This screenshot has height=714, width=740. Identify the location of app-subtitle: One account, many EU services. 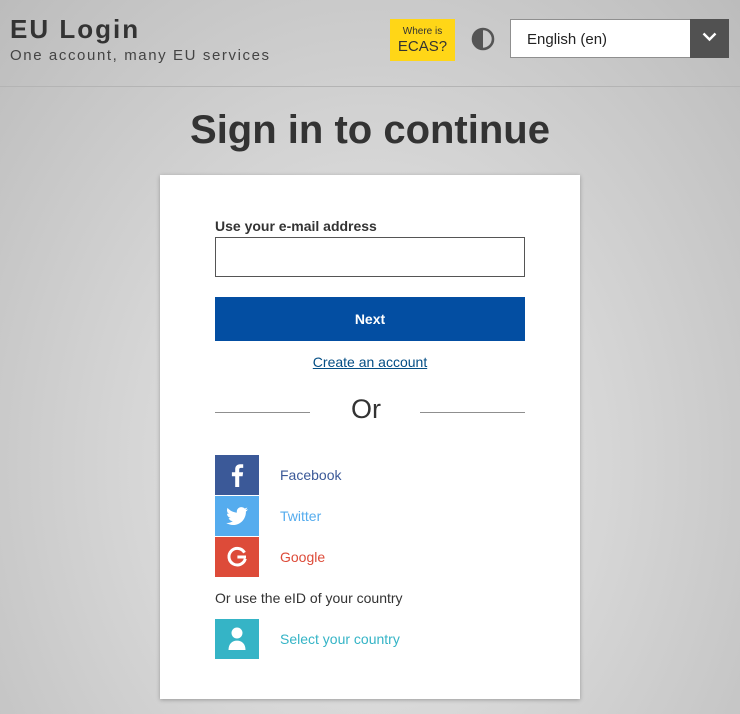
(140, 55).